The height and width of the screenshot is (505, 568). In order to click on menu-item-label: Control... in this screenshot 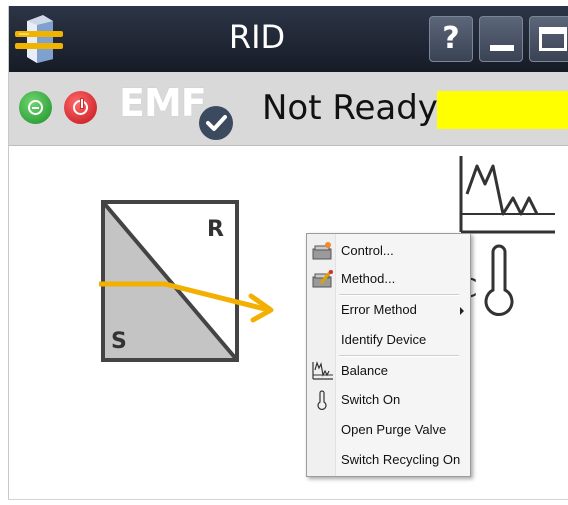, I will do `click(367, 250)`.